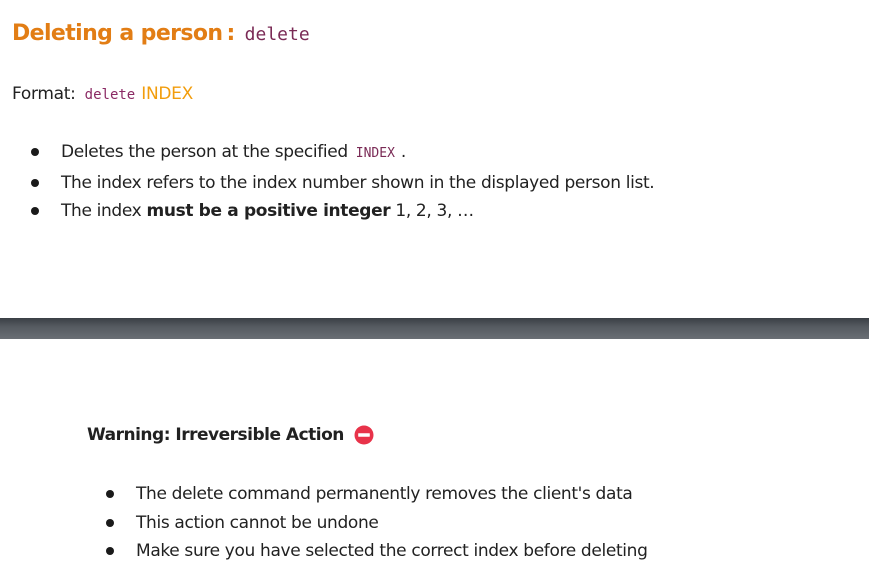  I want to click on description-item1-end: ., so click(403, 152).